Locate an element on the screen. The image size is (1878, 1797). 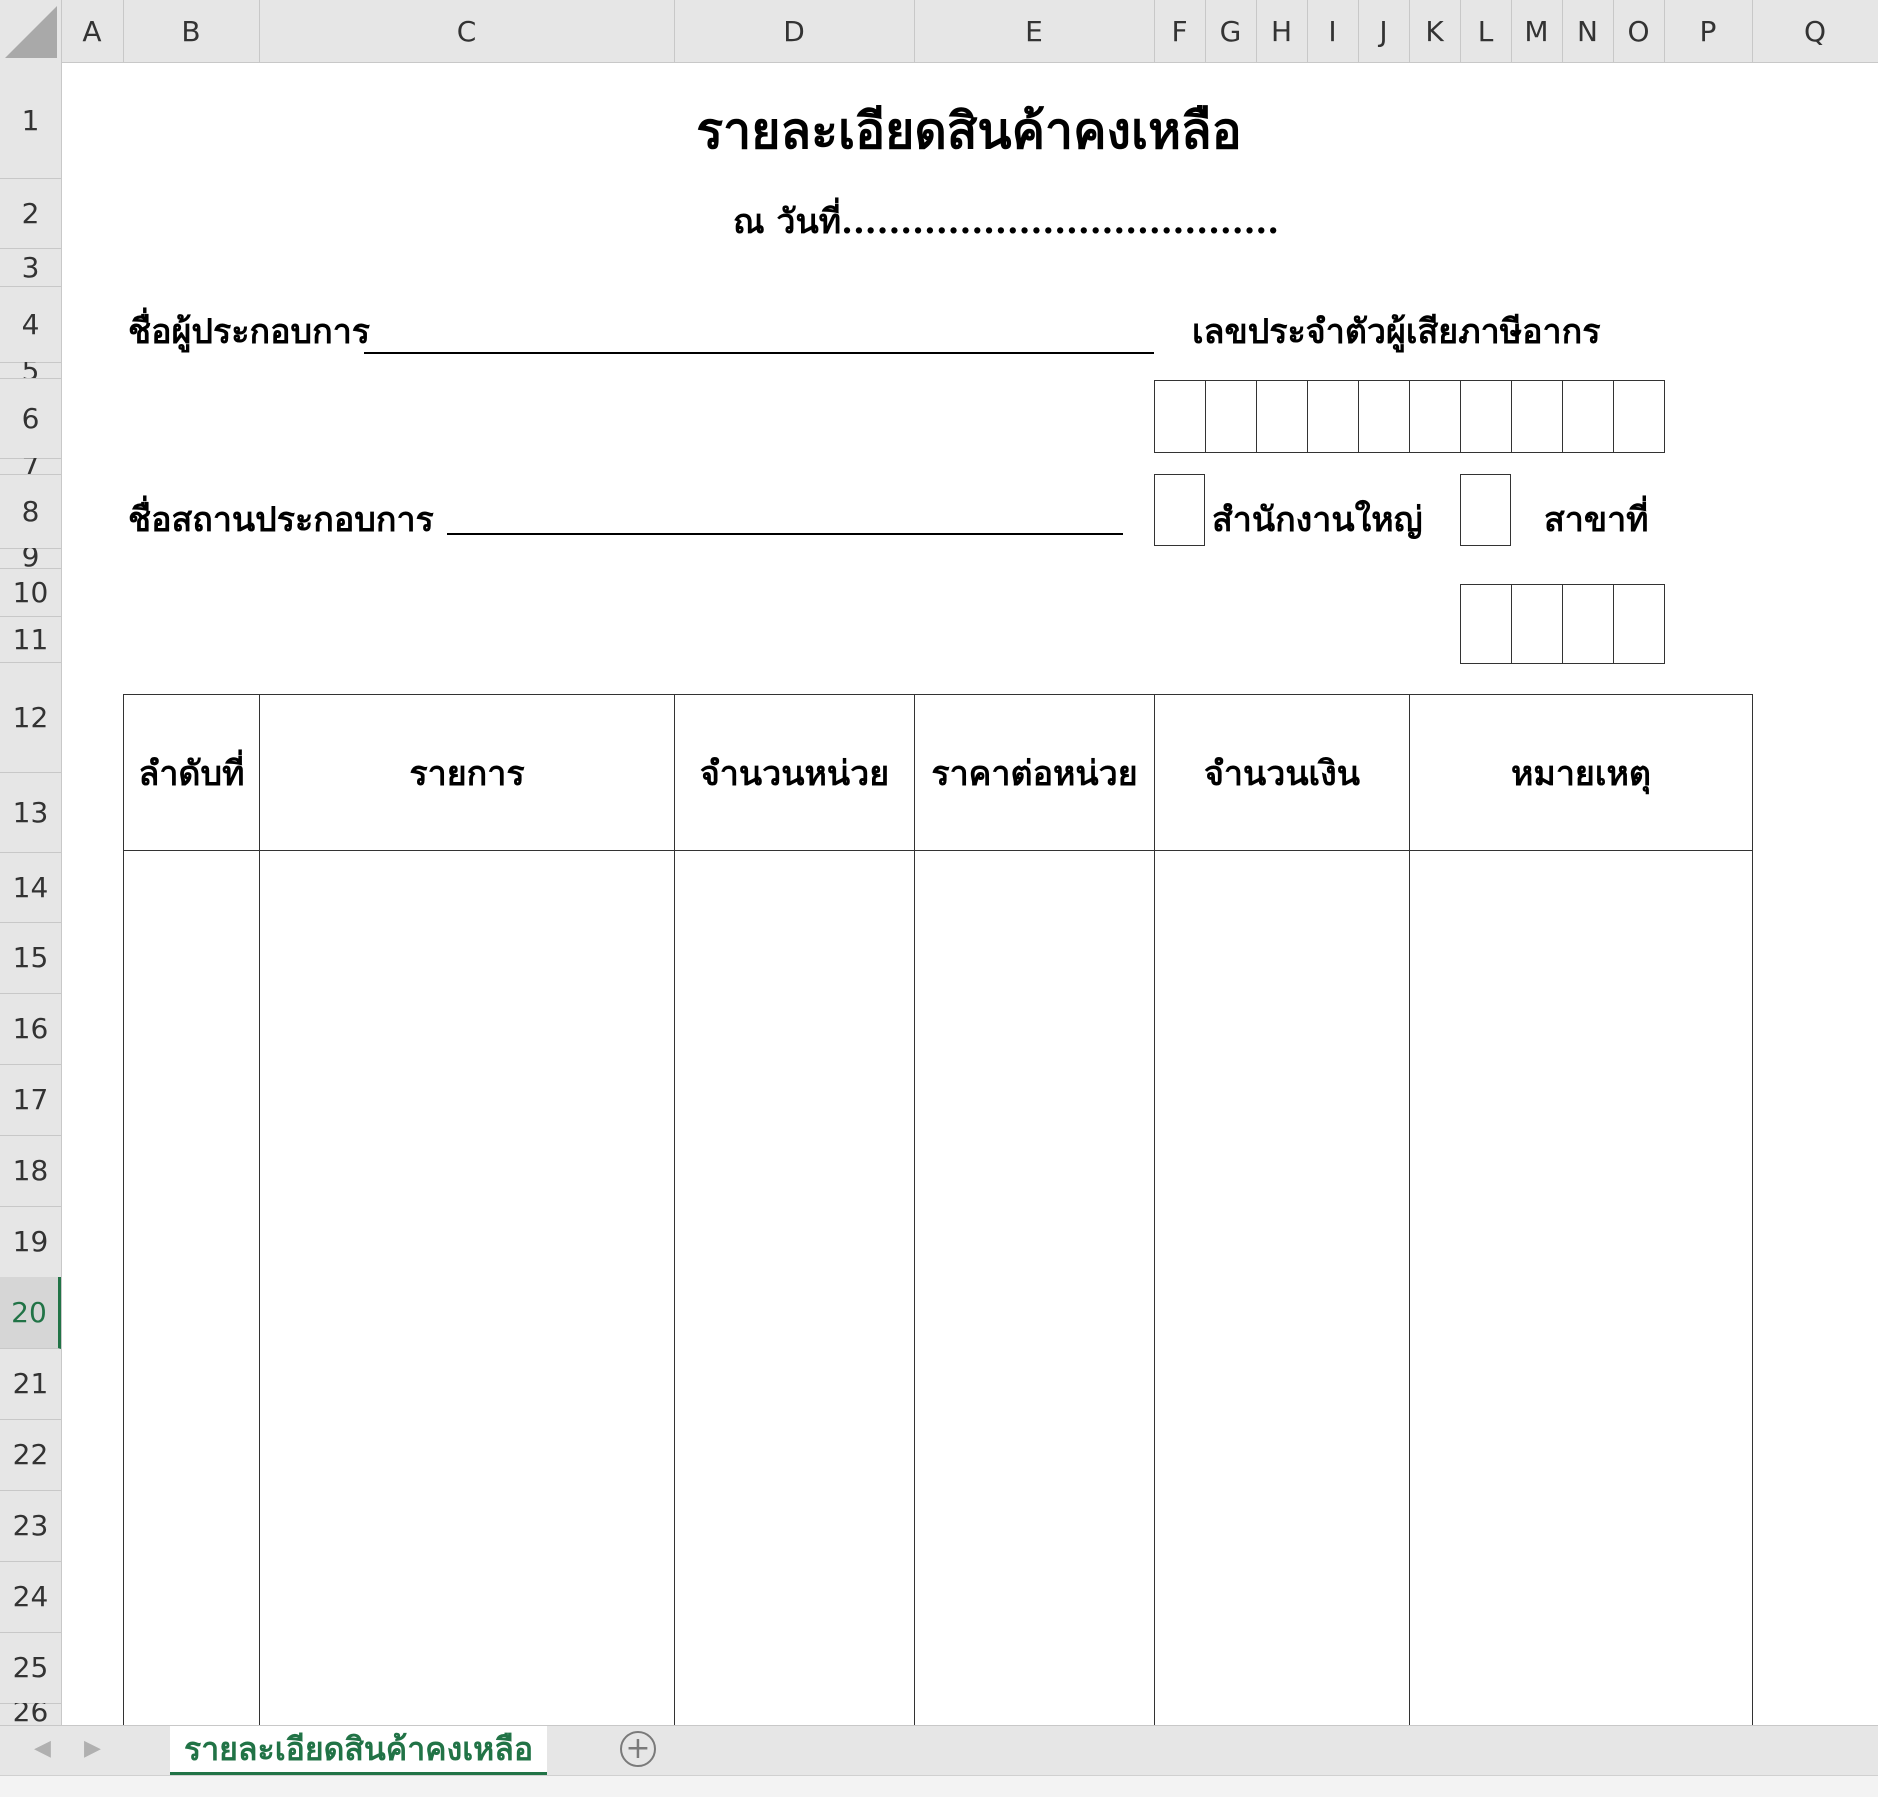
sheet-tab-label: รายละเอียดสินค้าคงเหลือ is located at coordinates (359, 1748).